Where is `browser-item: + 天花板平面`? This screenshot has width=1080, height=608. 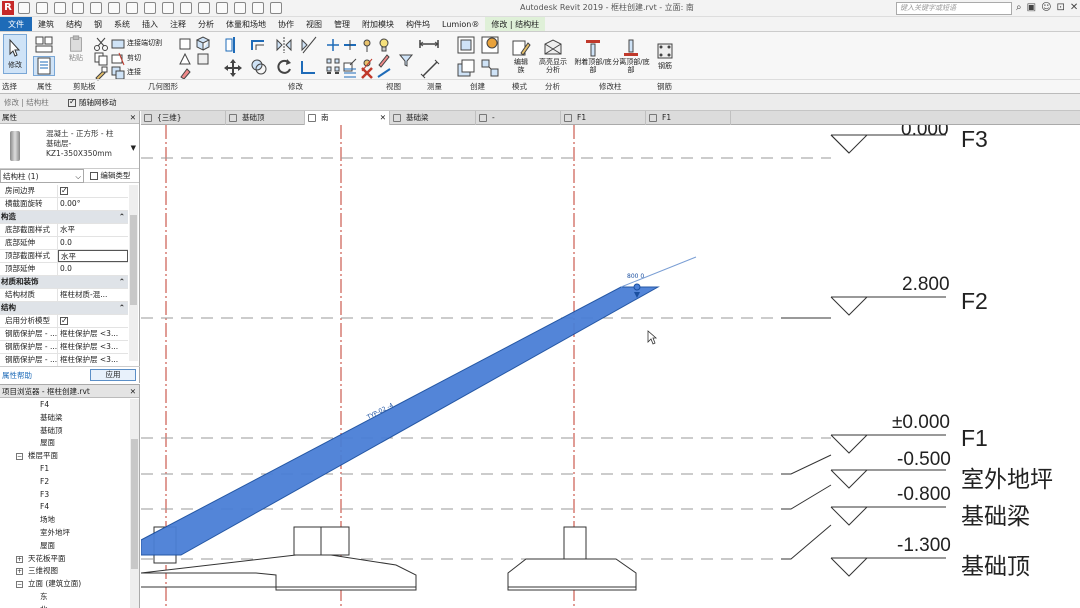
browser-item: + 天花板平面 is located at coordinates (65, 559).